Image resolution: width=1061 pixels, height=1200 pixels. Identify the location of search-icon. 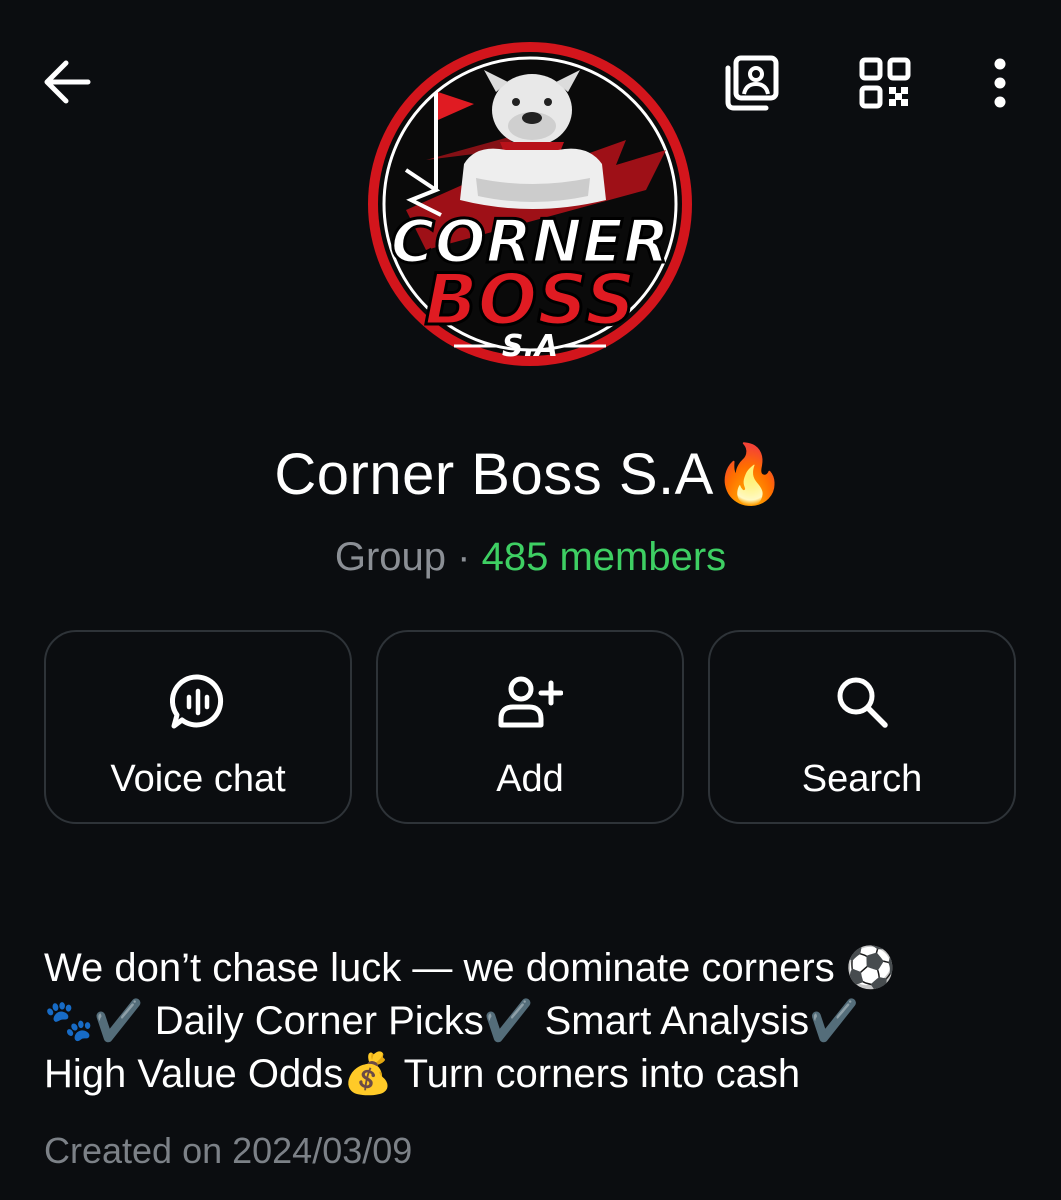
(862, 702).